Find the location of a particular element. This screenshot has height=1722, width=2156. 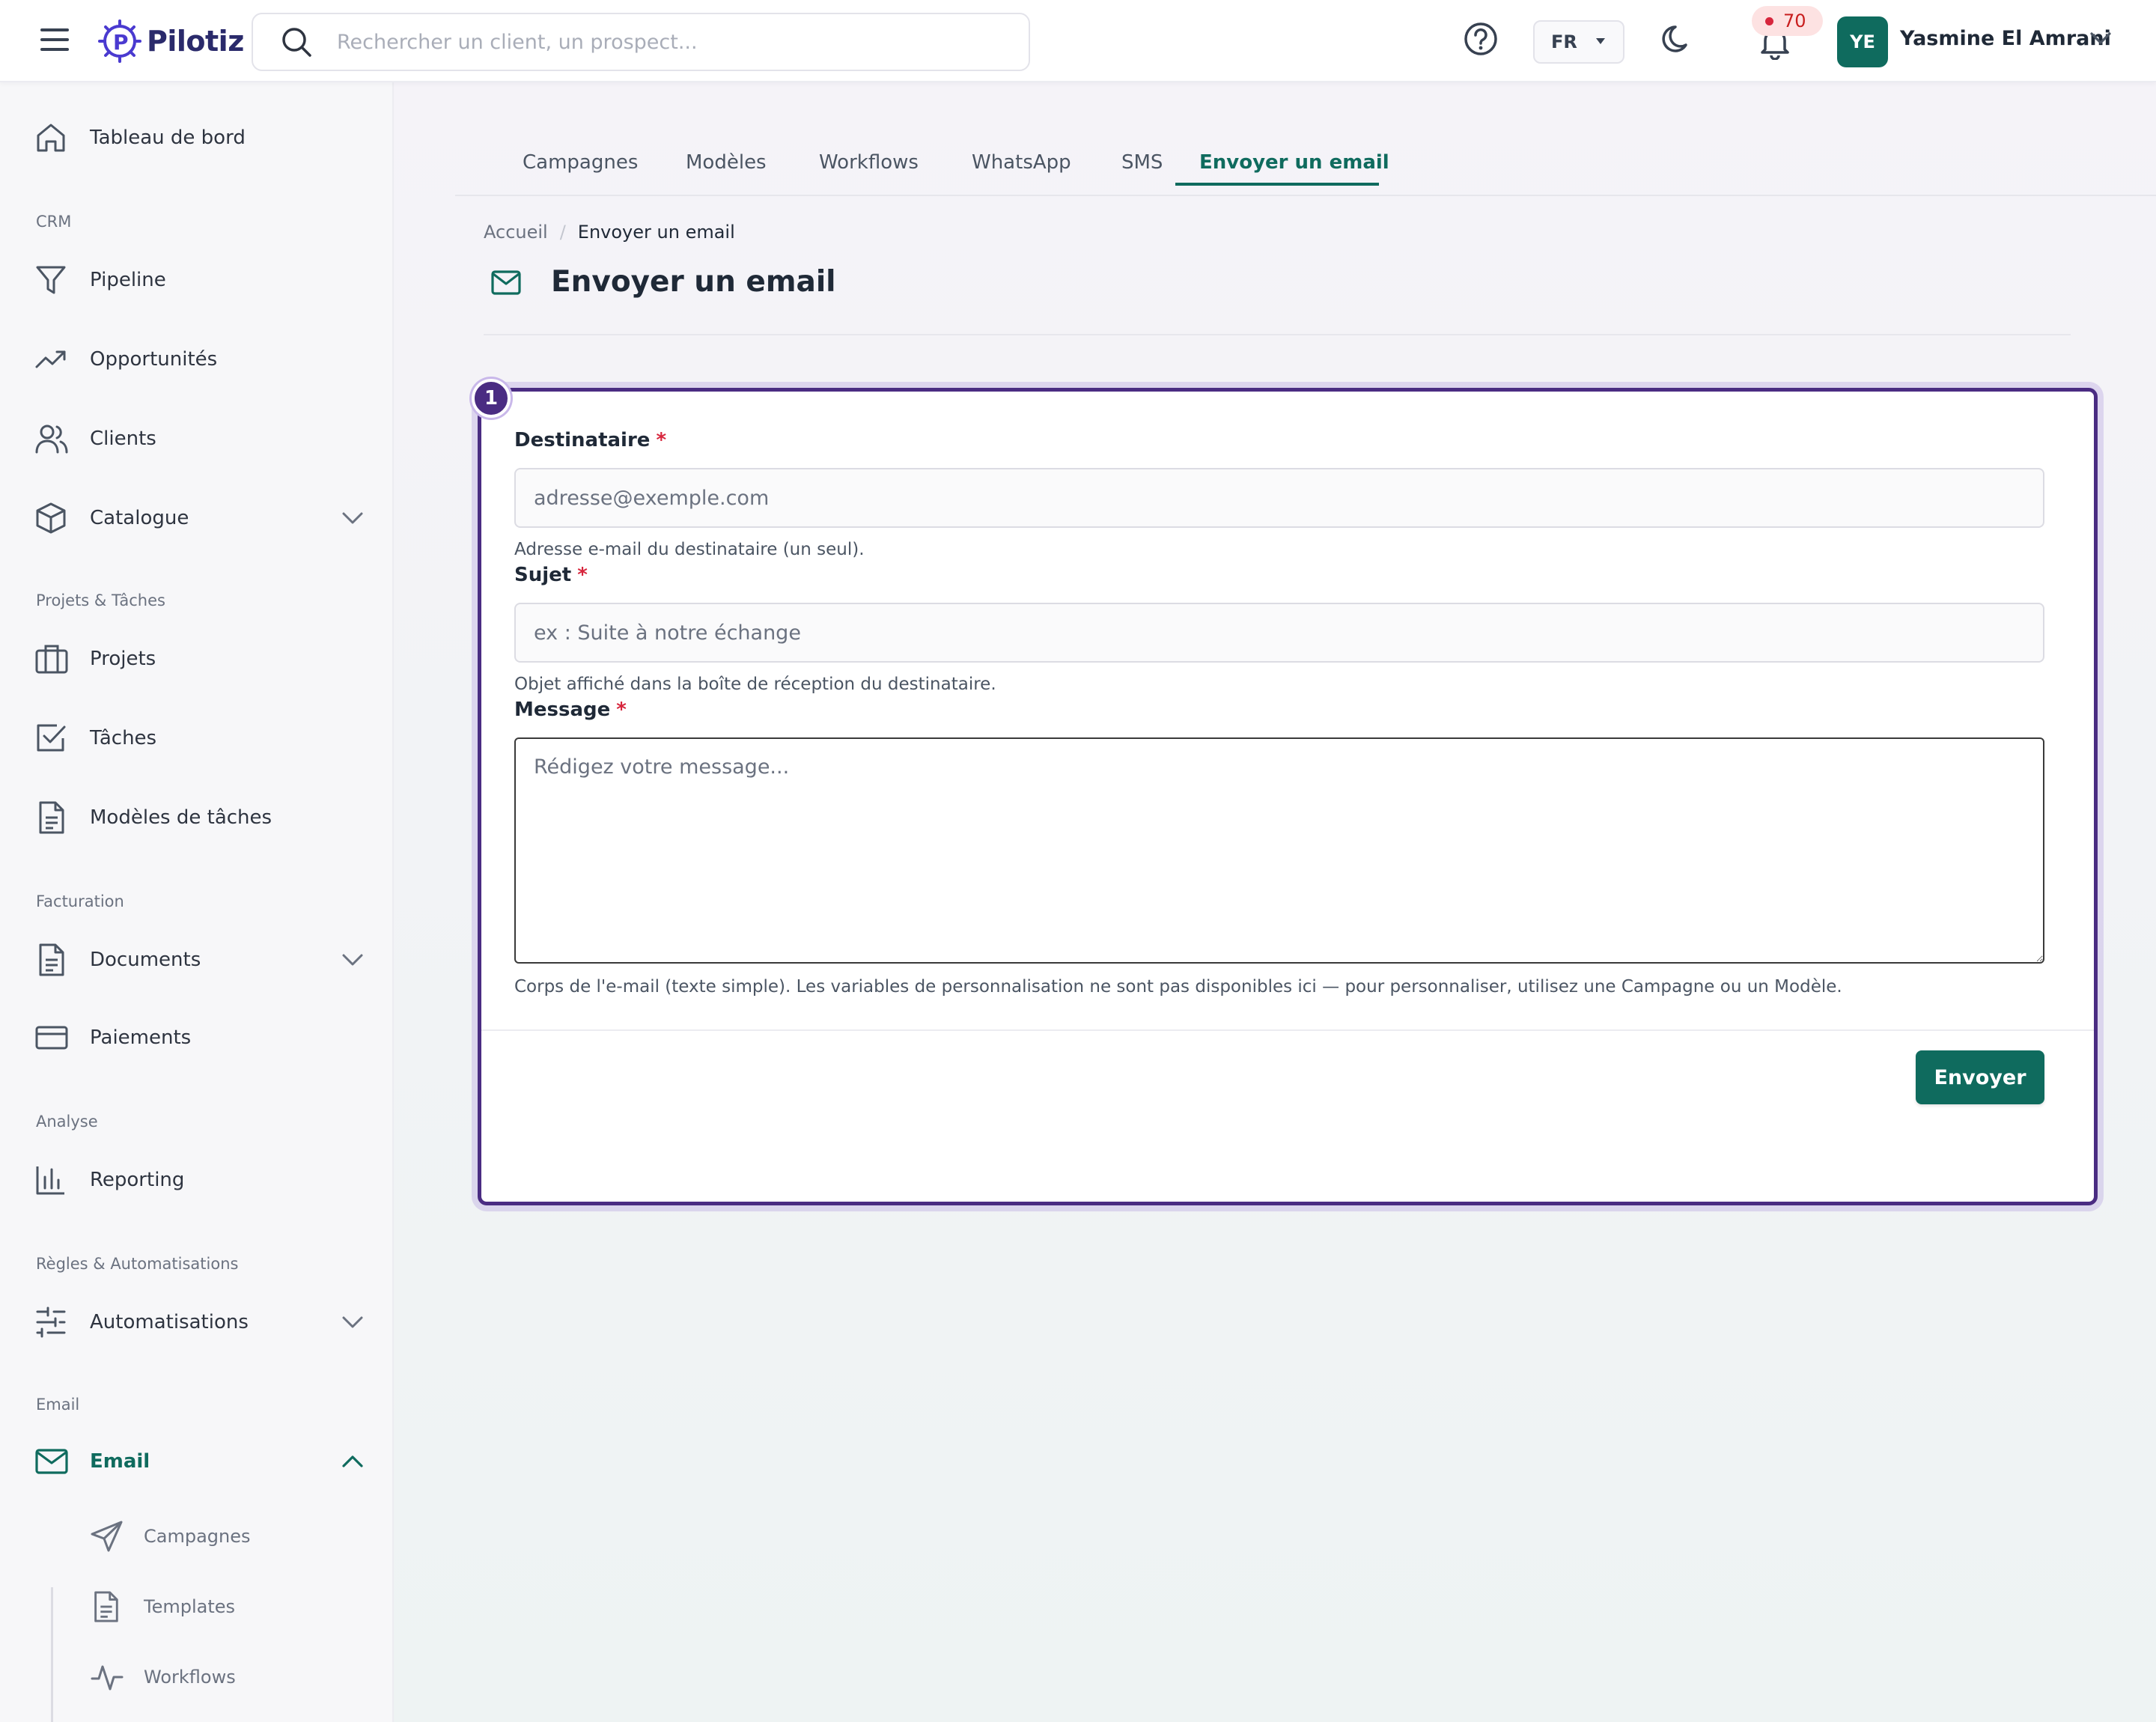

sidebar-item-label: Modèles de tâches is located at coordinates (181, 817).